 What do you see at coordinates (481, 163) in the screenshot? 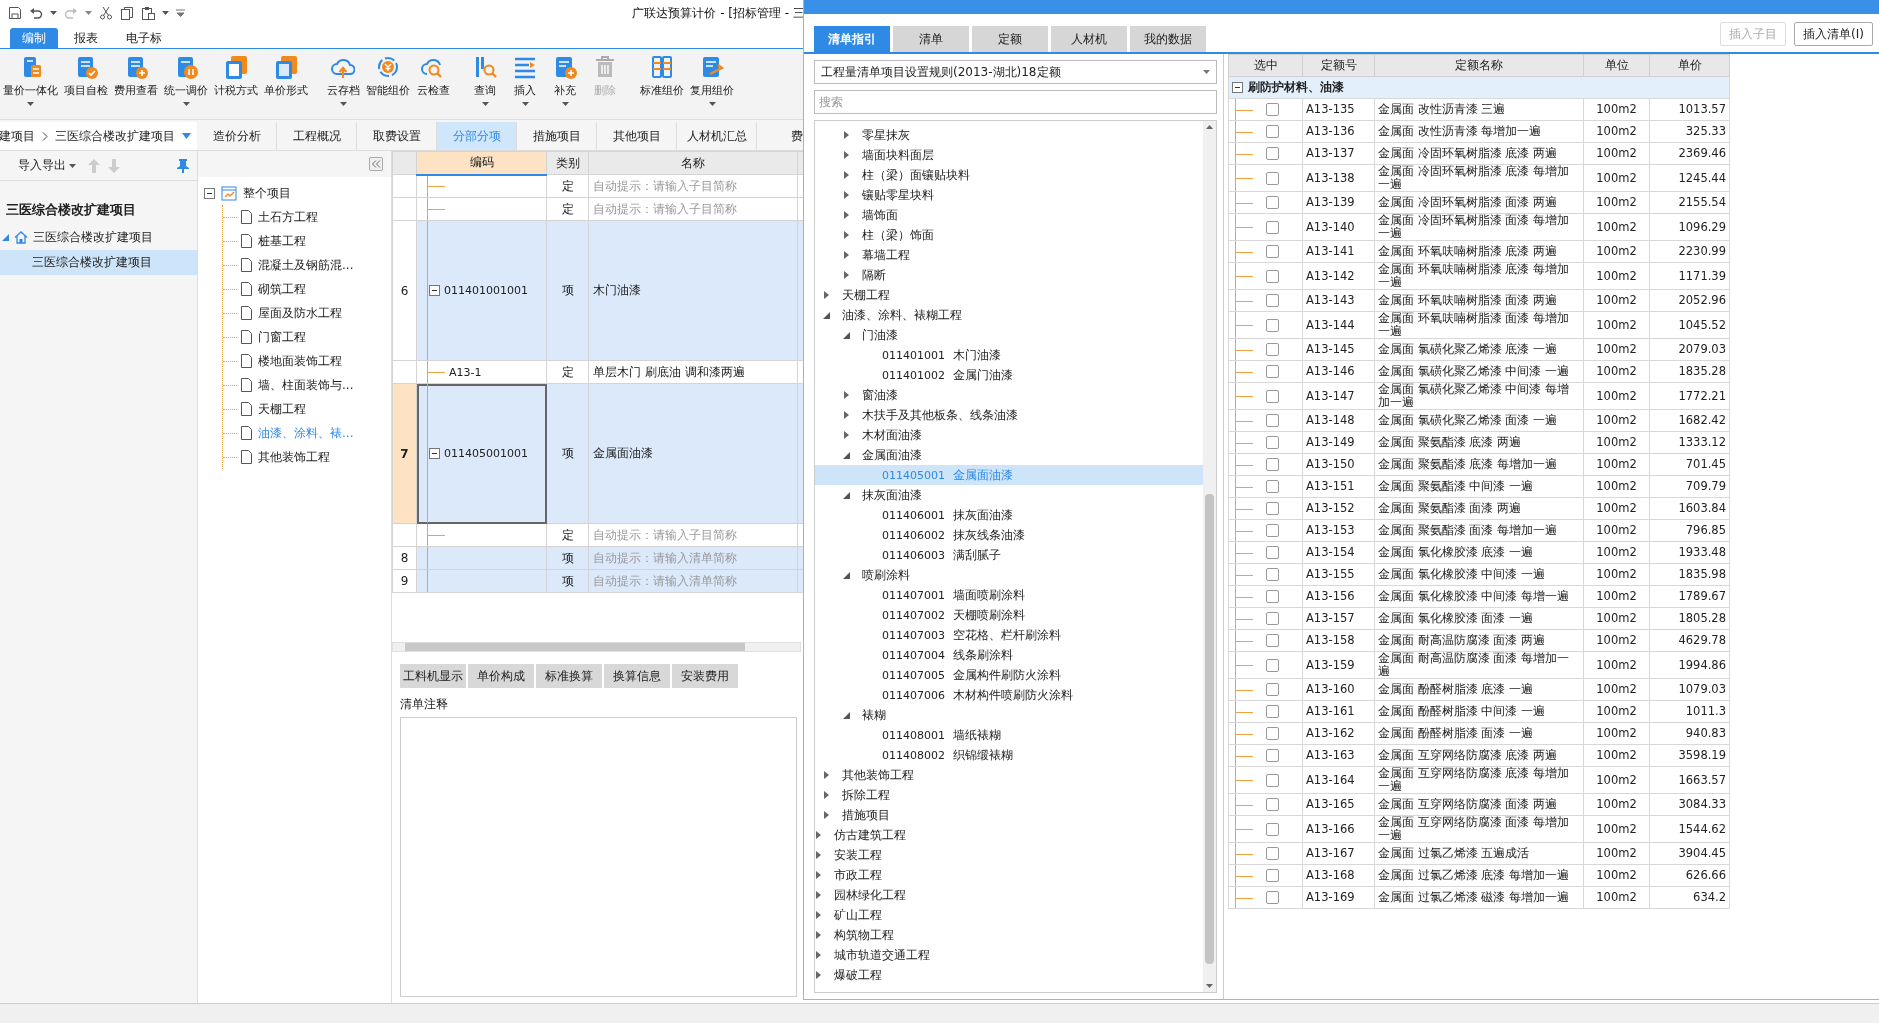
I see `column-header: 编码` at bounding box center [481, 163].